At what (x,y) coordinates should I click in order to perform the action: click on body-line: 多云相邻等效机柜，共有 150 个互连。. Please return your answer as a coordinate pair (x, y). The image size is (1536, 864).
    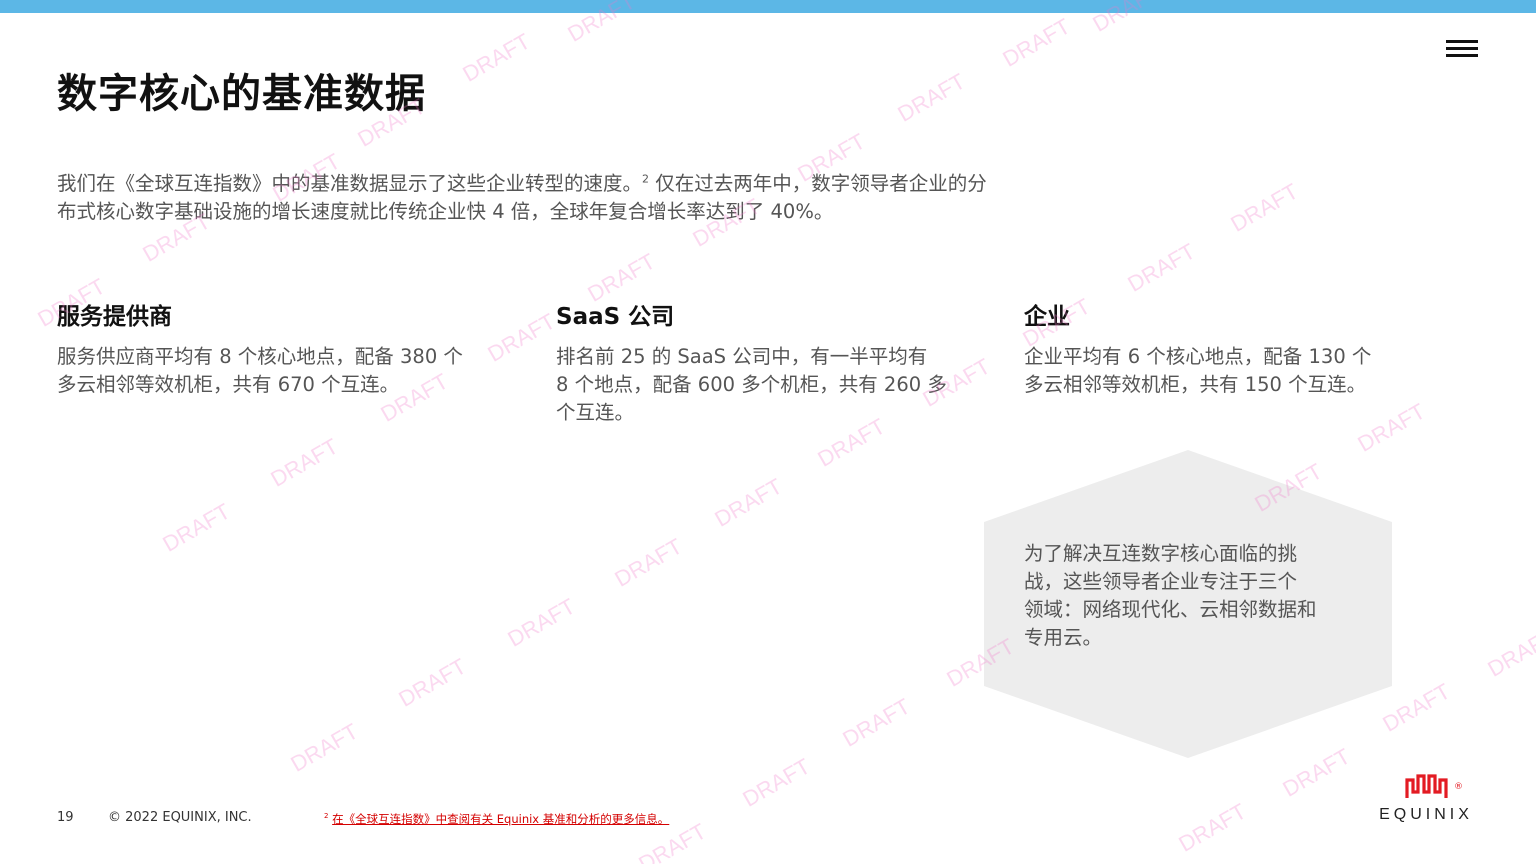
    Looking at the image, I should click on (1195, 384).